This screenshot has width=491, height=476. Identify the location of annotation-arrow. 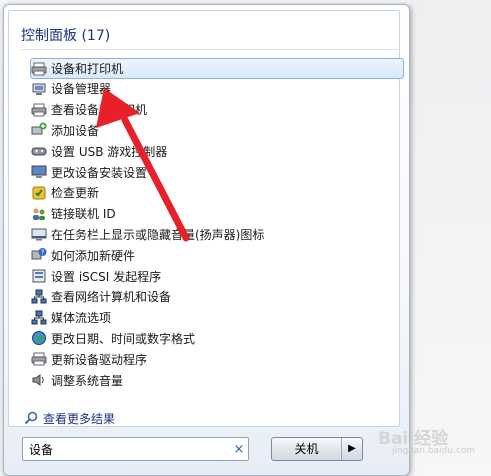
(143, 165).